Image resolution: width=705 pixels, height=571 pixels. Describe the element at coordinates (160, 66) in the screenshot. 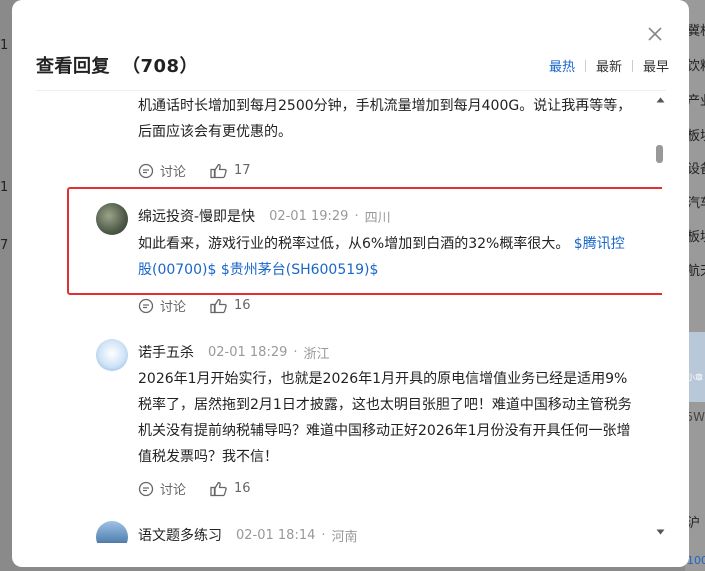

I see `reply-count: （708）` at that location.